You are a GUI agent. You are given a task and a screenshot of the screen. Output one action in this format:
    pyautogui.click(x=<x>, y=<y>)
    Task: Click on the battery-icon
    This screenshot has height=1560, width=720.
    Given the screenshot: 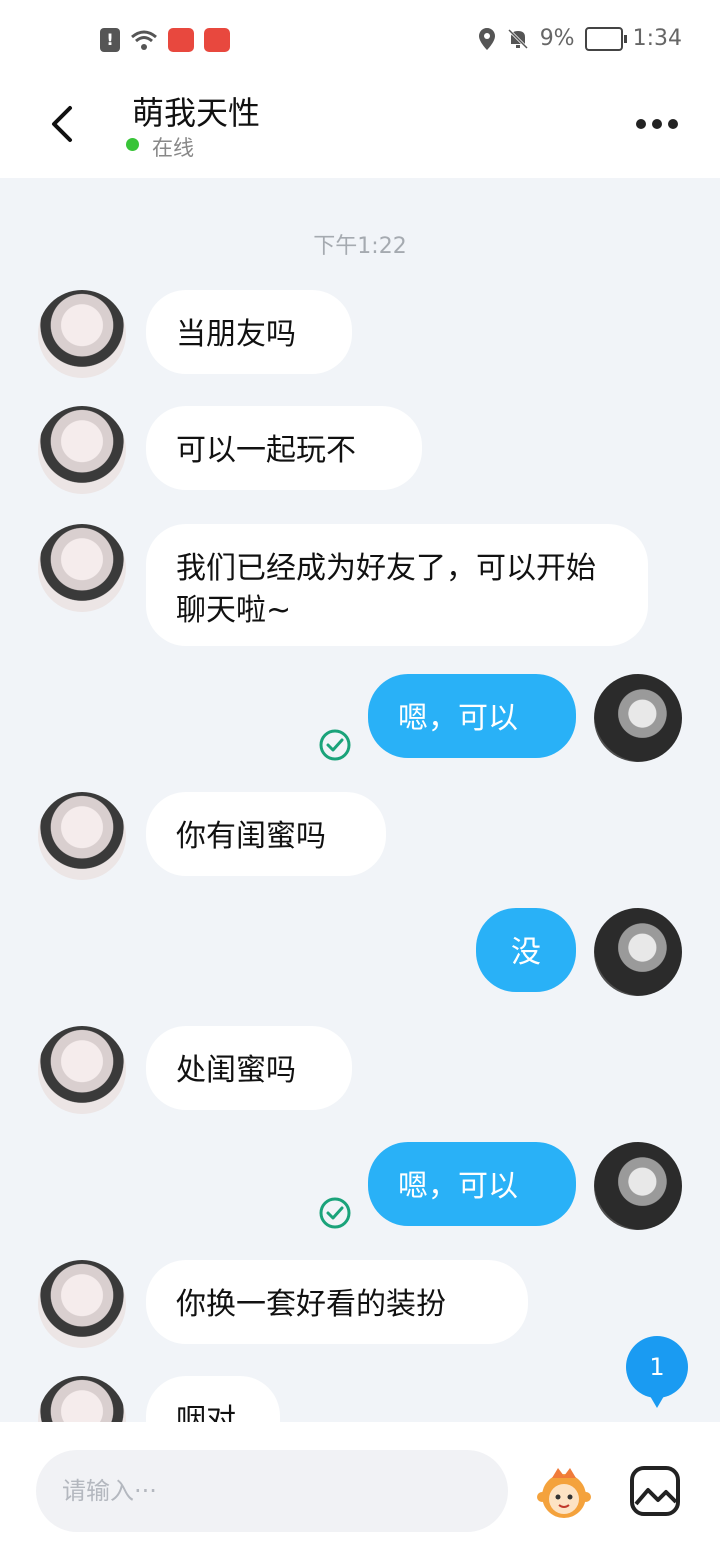 What is the action you would take?
    pyautogui.click(x=605, y=38)
    